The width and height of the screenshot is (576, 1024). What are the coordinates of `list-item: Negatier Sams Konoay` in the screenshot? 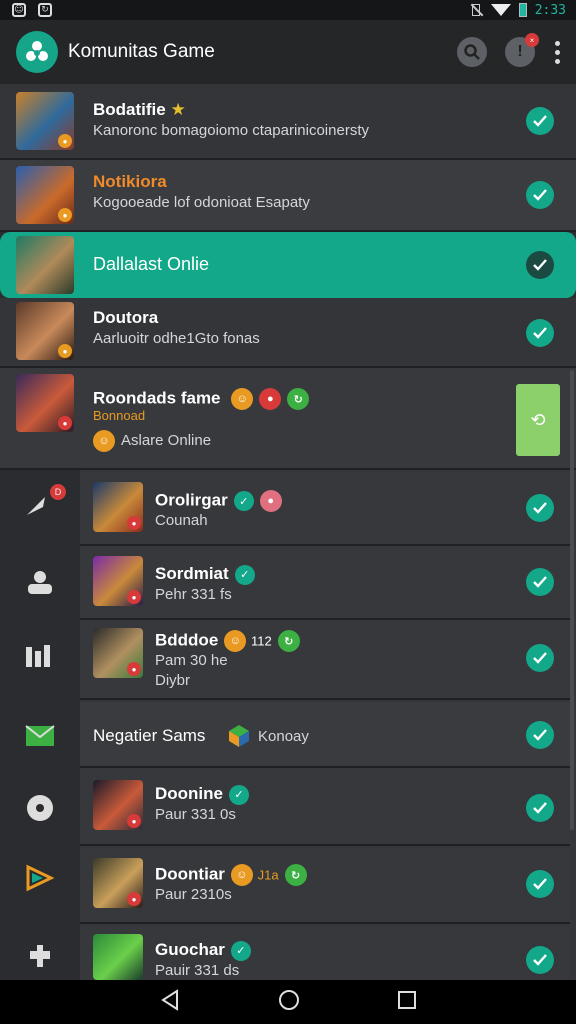 It's located at (325, 735).